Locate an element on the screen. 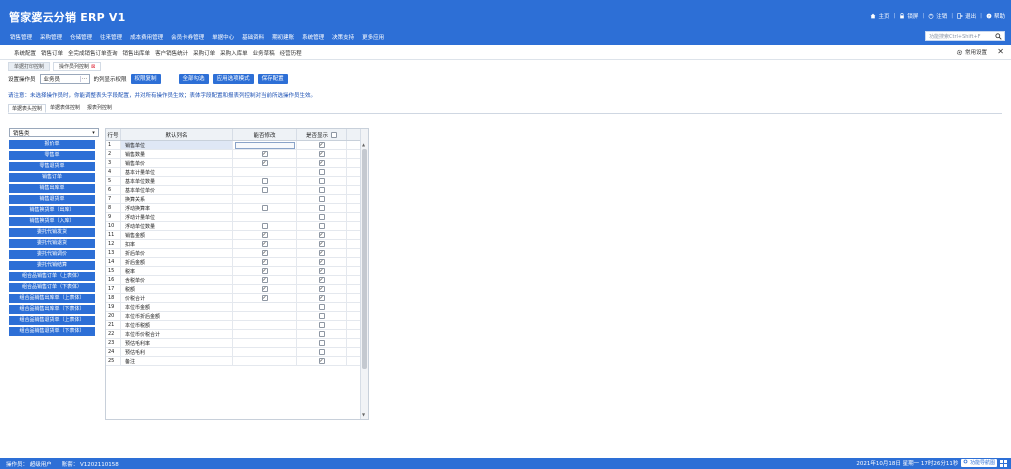  tab-print-control: 单据打印控制 is located at coordinates (29, 66).